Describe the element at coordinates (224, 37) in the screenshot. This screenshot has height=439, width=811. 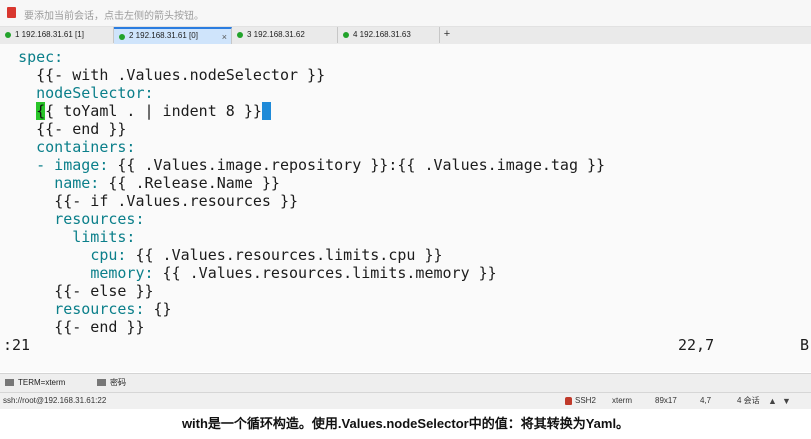
I see `tab-close-icon: ×` at that location.